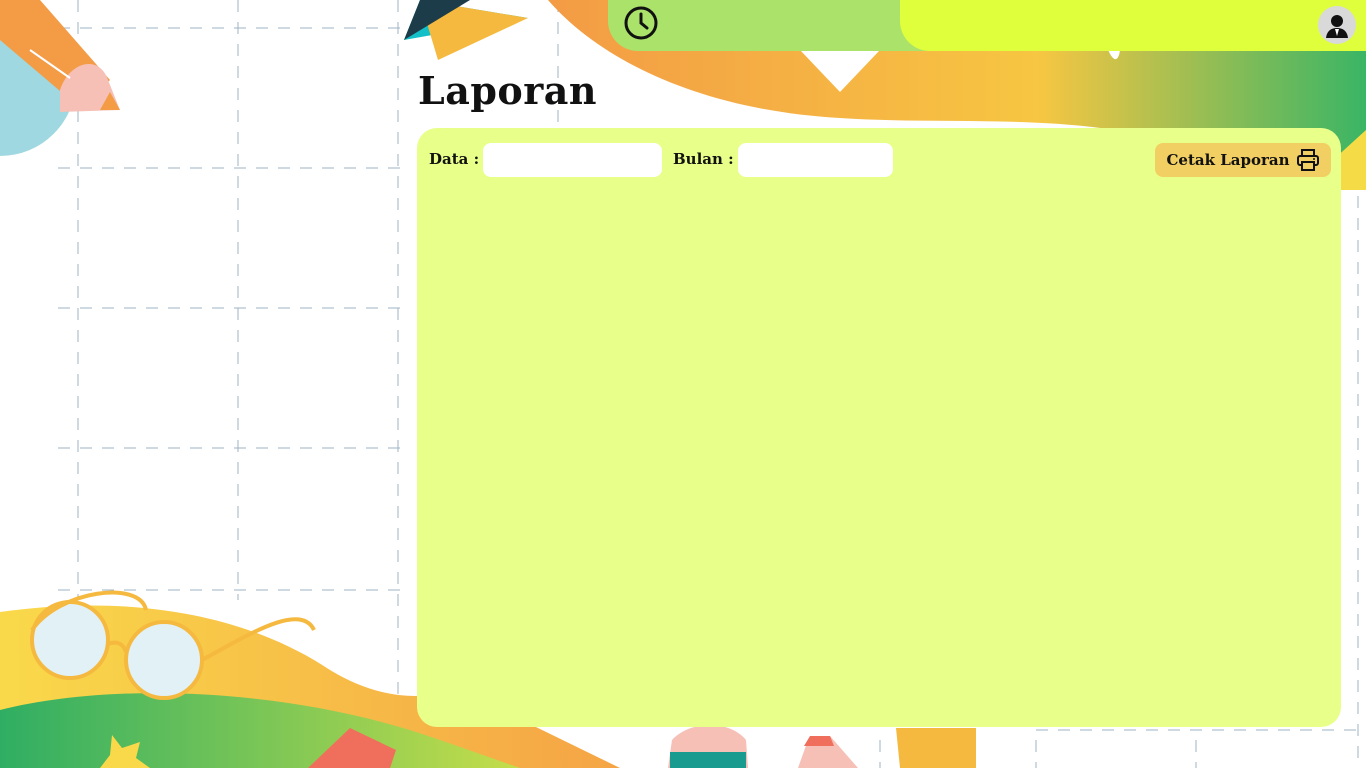 This screenshot has height=768, width=1366. What do you see at coordinates (1133, 25) in the screenshot?
I see `topbar-right` at bounding box center [1133, 25].